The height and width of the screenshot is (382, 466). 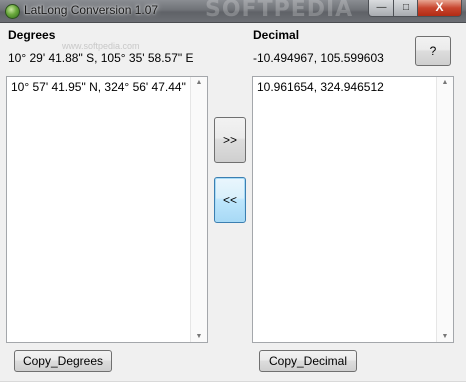 What do you see at coordinates (320, 87) in the screenshot?
I see `decimal-input-value: 10.961654, 324.946512` at bounding box center [320, 87].